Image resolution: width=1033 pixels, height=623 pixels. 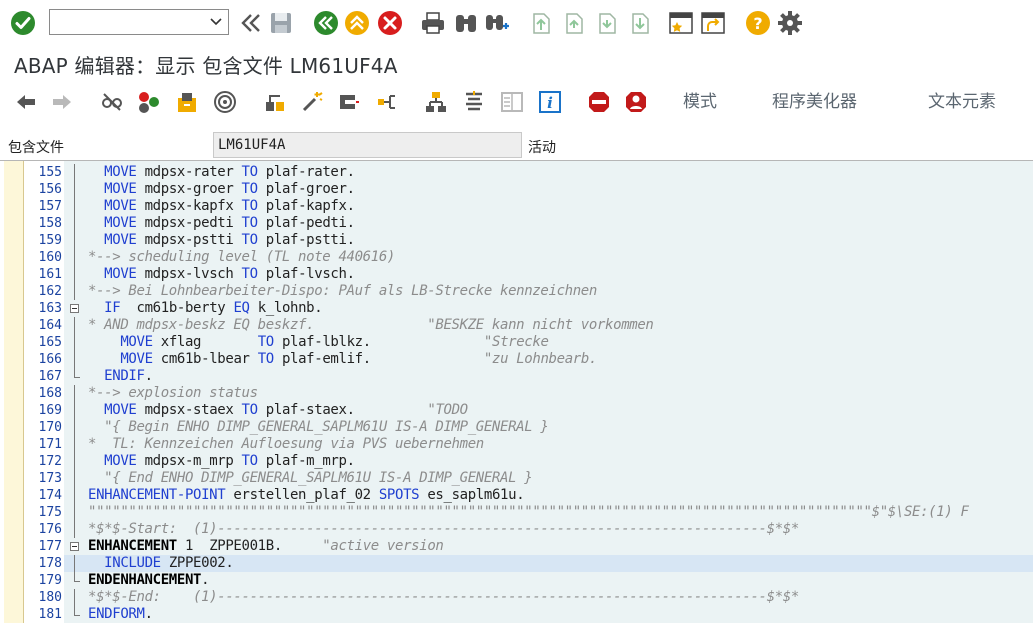 I want to click on previous-page-icon, so click(x=574, y=23).